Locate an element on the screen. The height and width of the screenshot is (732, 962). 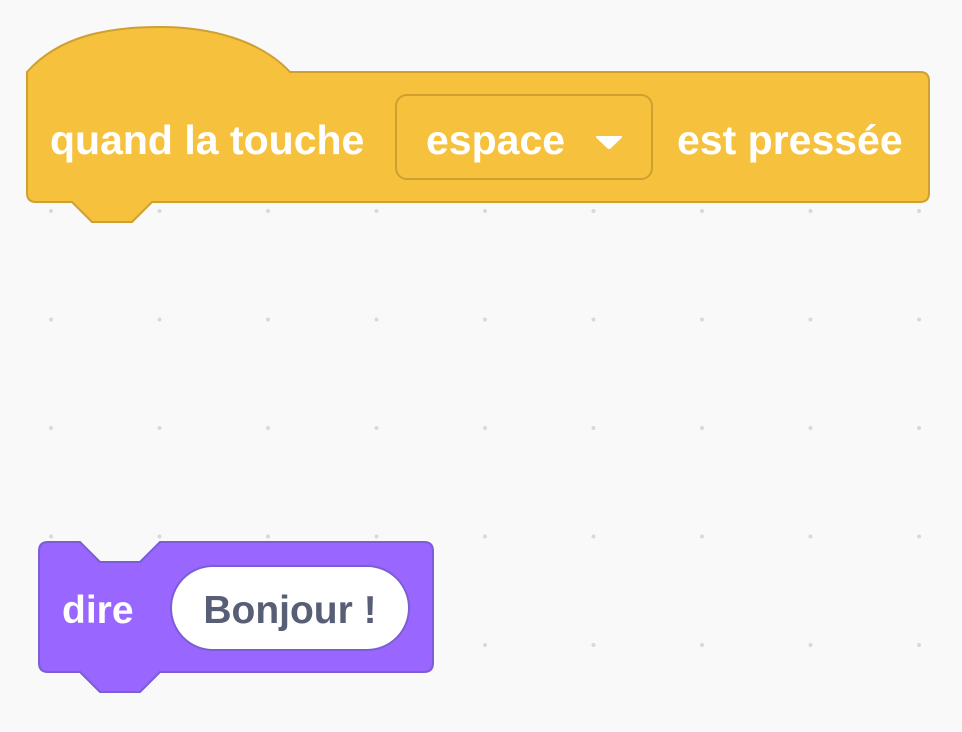
say-message-value: Bonjour ! is located at coordinates (290, 610).